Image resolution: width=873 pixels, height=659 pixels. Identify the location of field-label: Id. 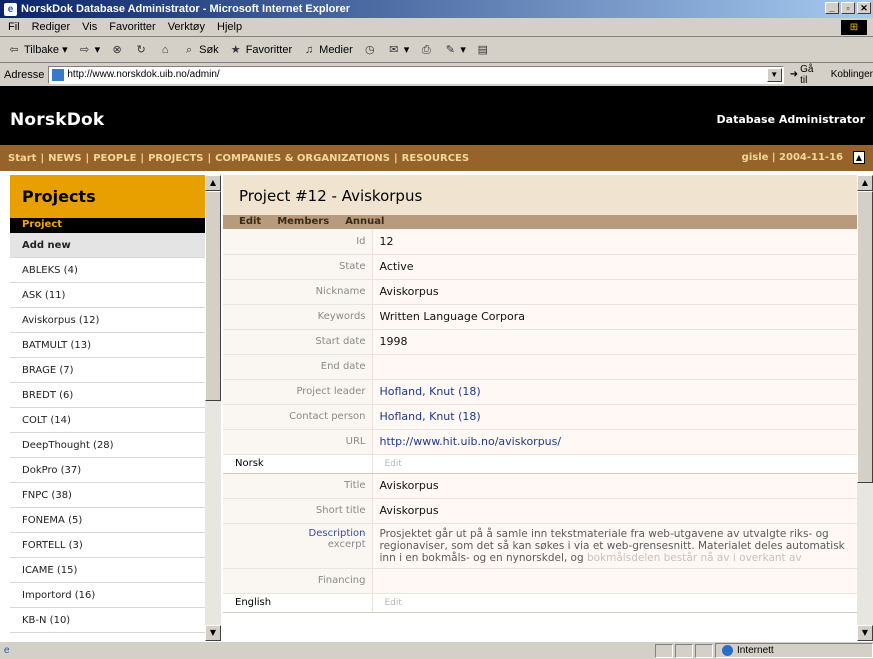
(297, 242).